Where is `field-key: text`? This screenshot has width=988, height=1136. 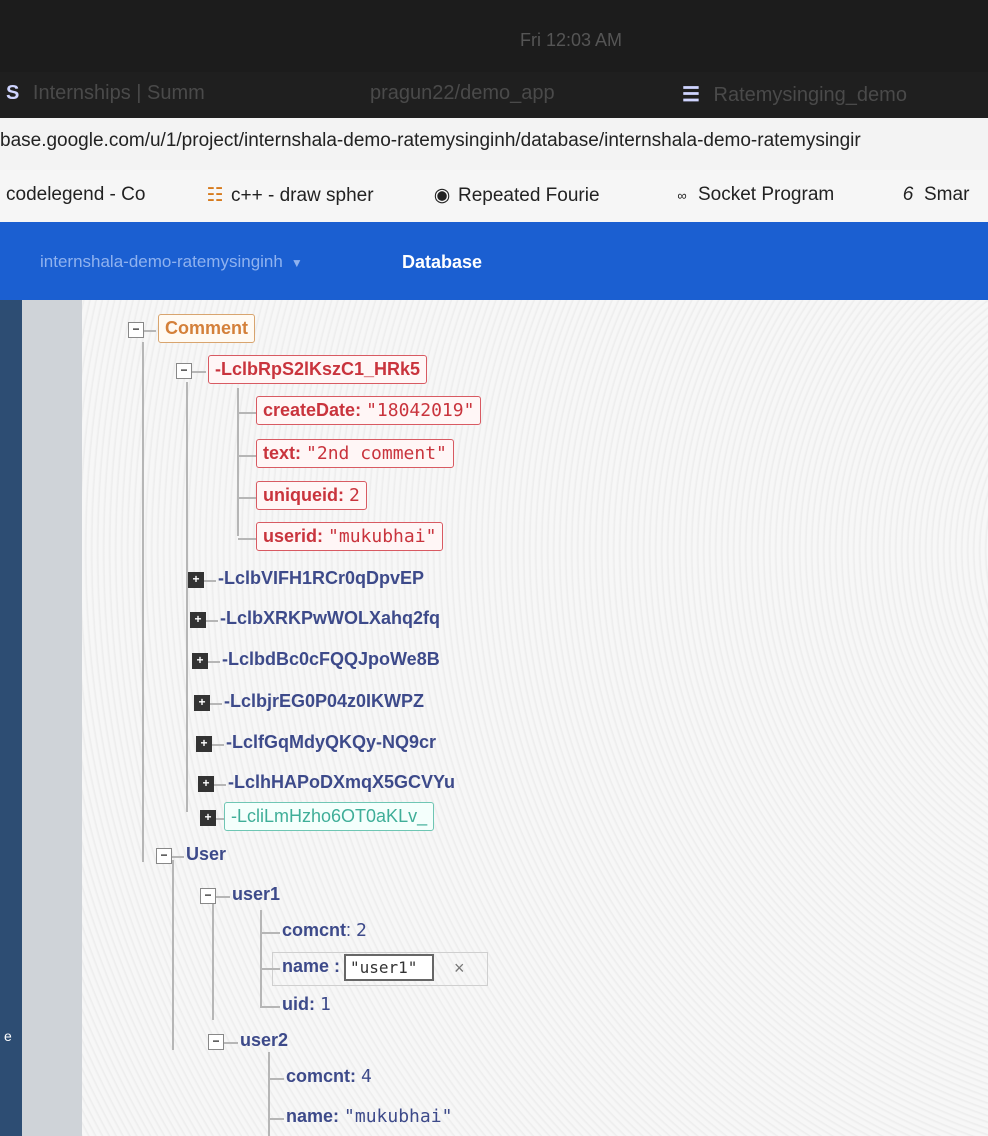
field-key: text is located at coordinates (279, 453).